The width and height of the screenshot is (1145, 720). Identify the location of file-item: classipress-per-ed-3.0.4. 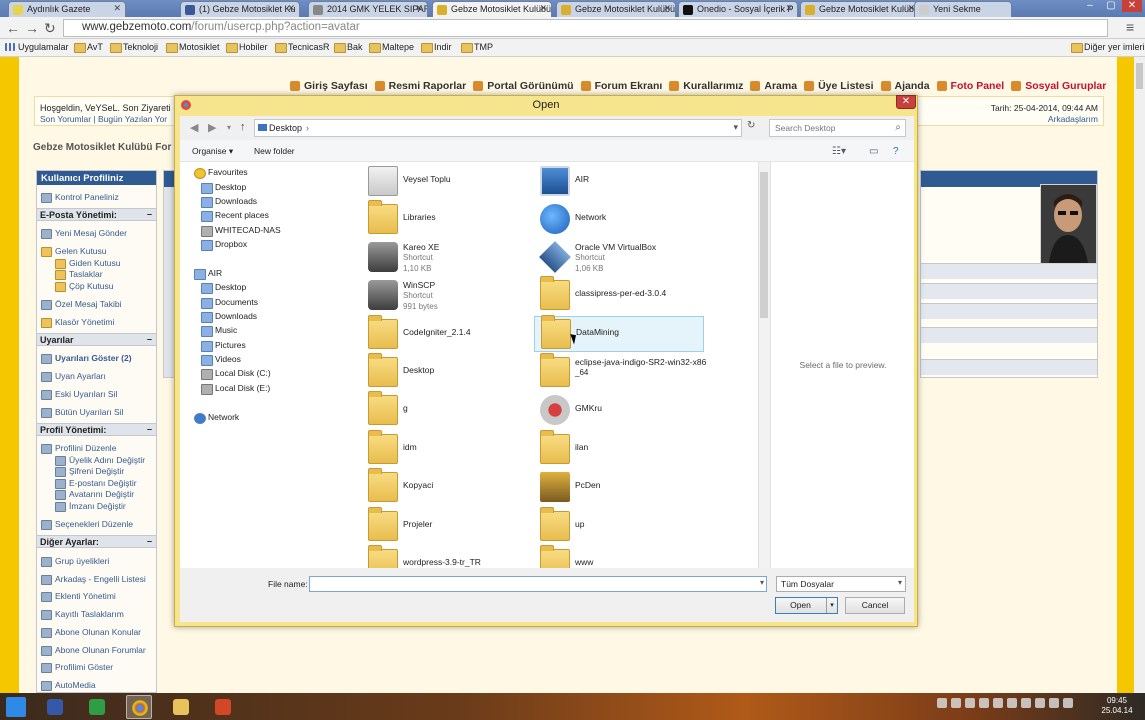
(619, 295).